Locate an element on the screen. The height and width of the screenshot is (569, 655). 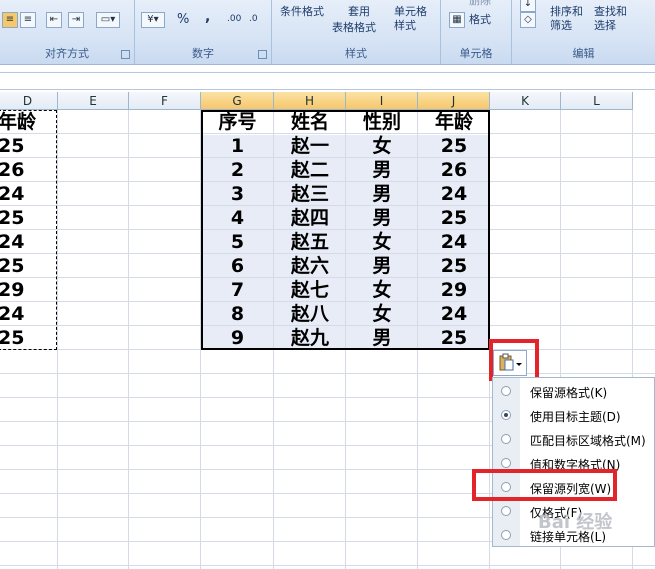
column-header-k: K is located at coordinates (525, 101).